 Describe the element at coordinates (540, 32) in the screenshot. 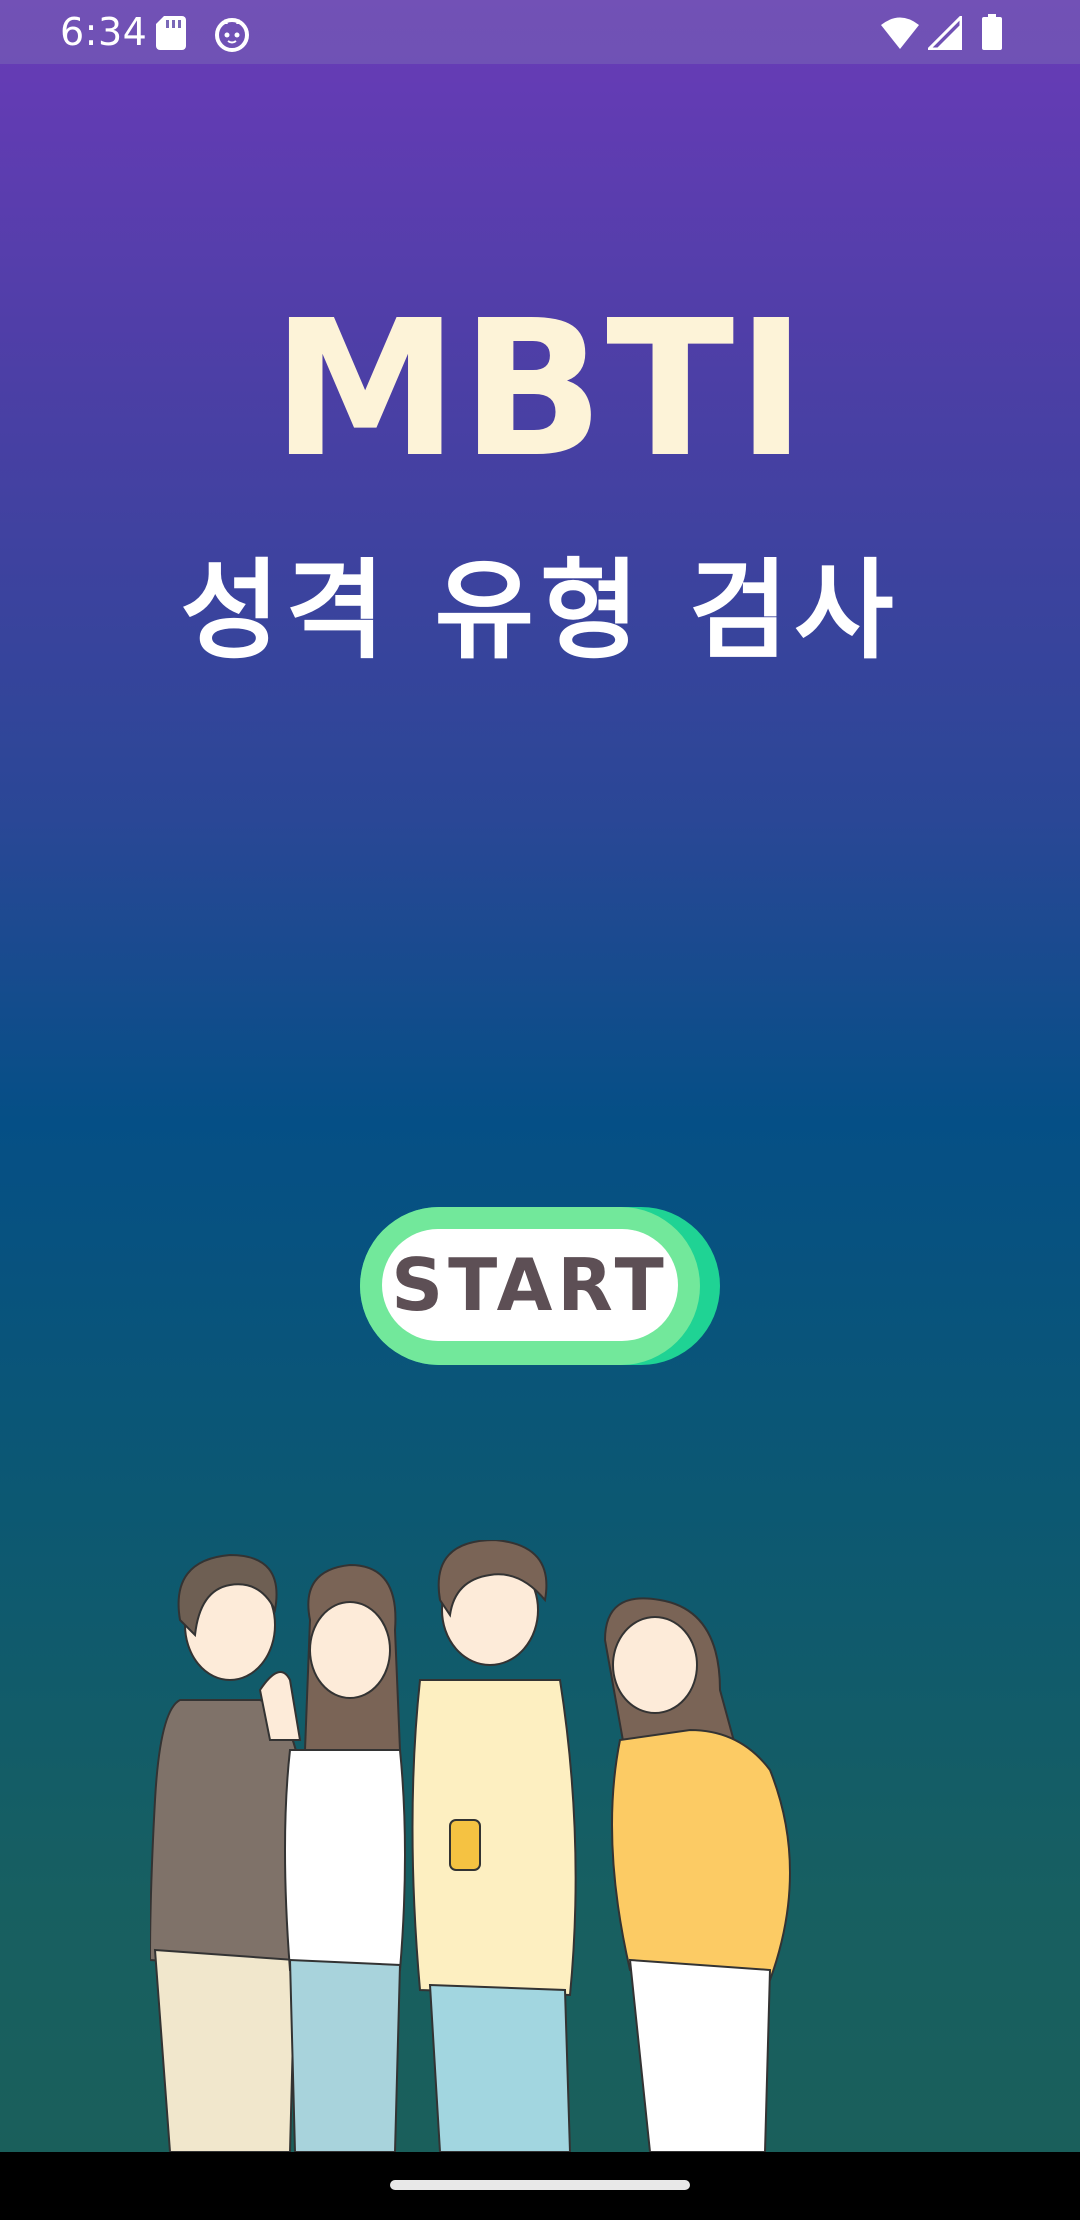

I see `status-bar: 6:34` at that location.